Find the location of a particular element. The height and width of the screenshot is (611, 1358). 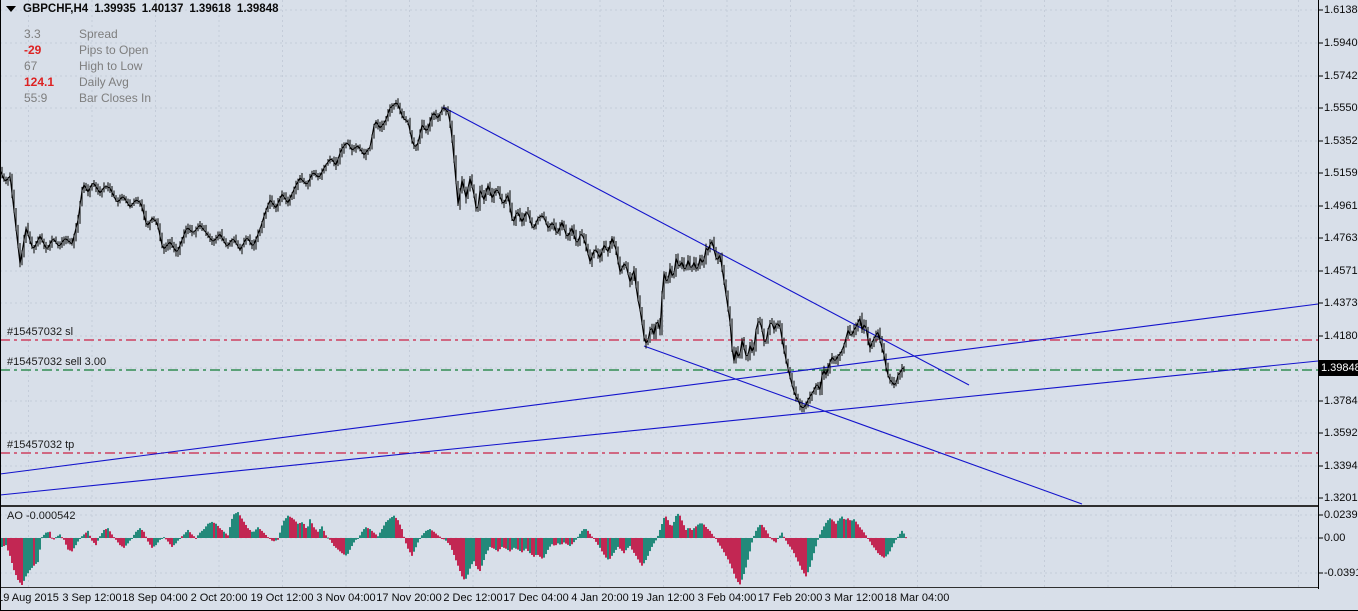

date-tick-label: 3 Mar 12:00 is located at coordinates (854, 598).